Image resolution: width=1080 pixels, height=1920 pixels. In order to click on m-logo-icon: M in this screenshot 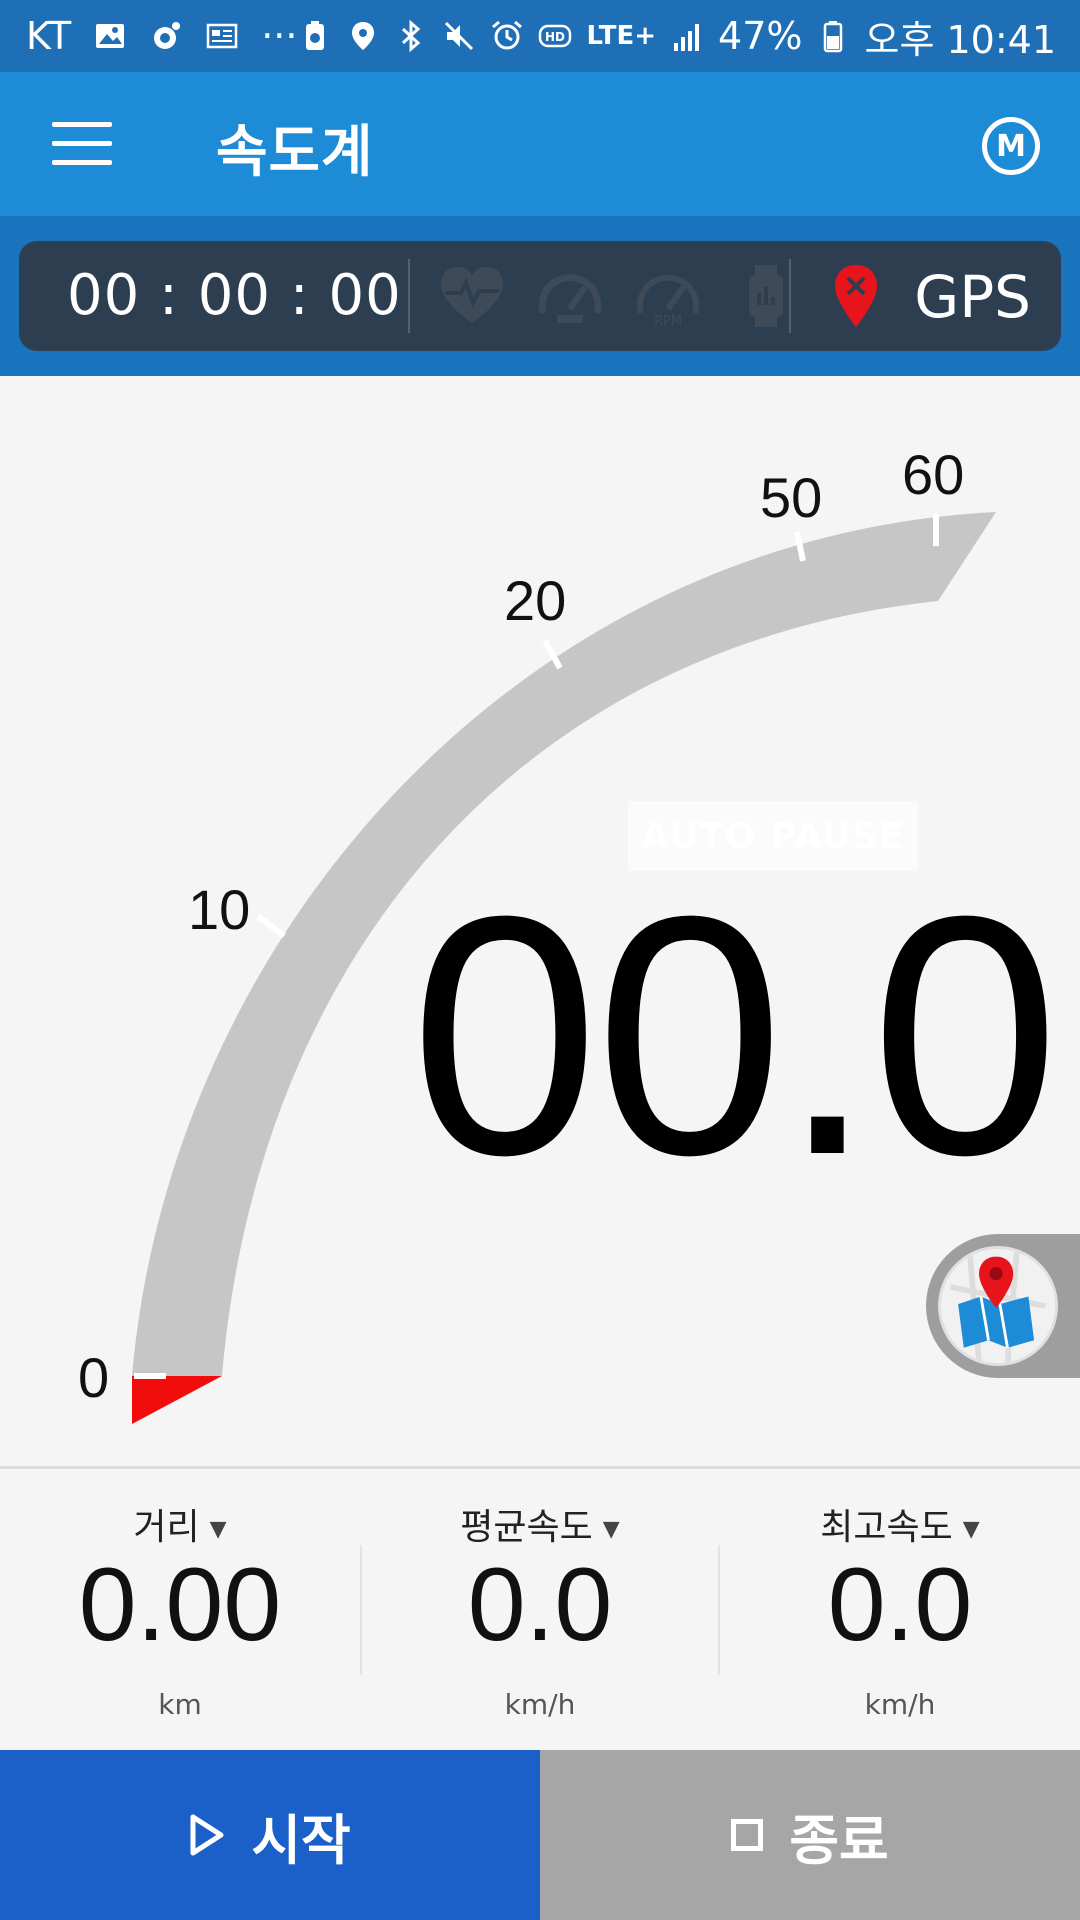, I will do `click(1011, 146)`.